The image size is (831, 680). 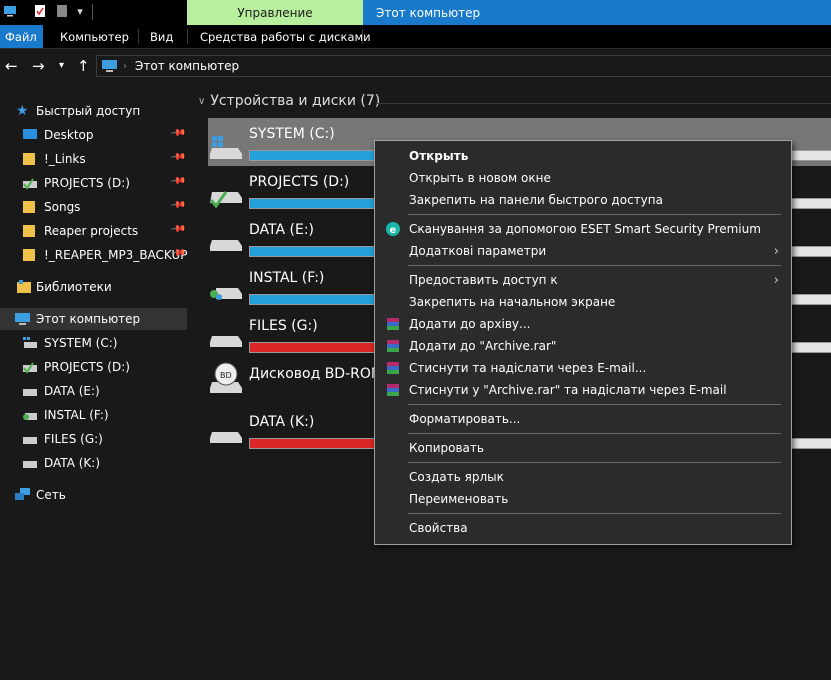 What do you see at coordinates (583, 499) in the screenshot?
I see `menu-item-rename: Переименовать` at bounding box center [583, 499].